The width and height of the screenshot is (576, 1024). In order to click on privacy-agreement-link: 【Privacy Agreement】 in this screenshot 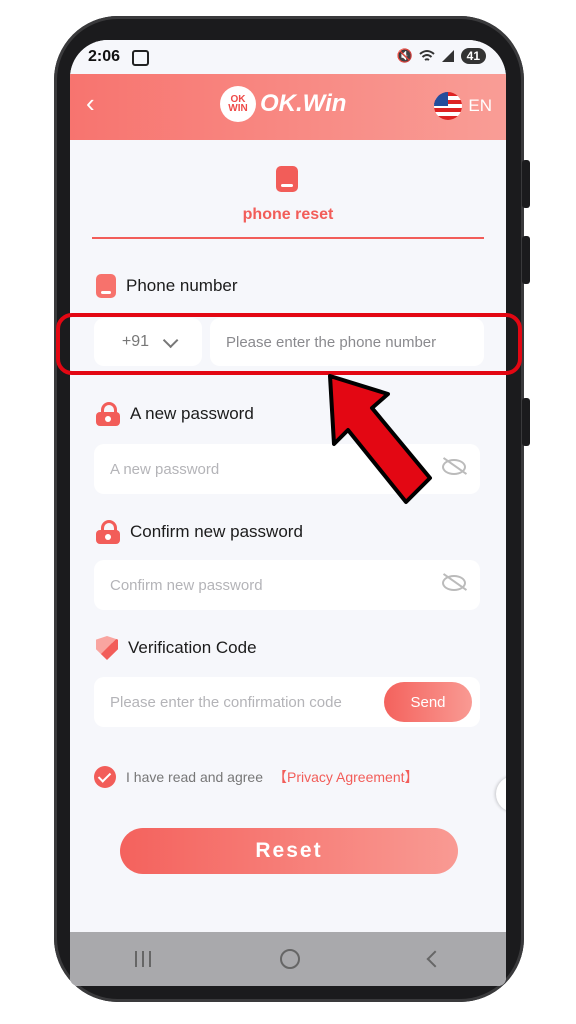, I will do `click(346, 777)`.